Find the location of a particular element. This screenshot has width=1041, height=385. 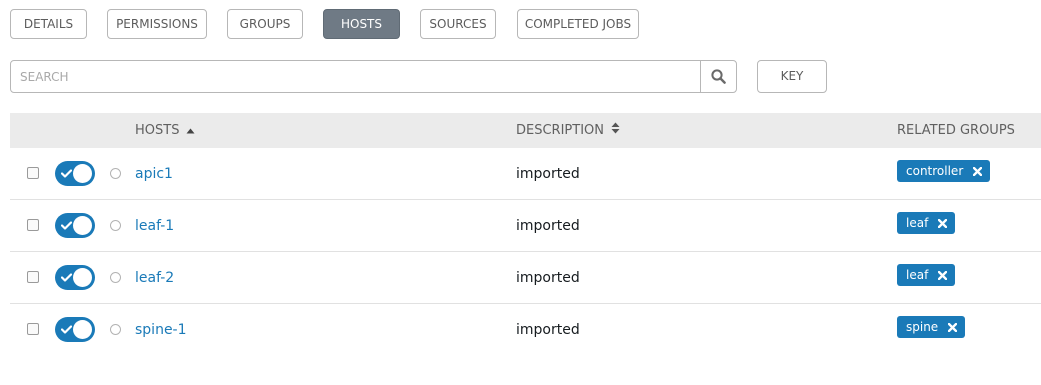

table-row: leaf-2 imported leaf is located at coordinates (525, 278).